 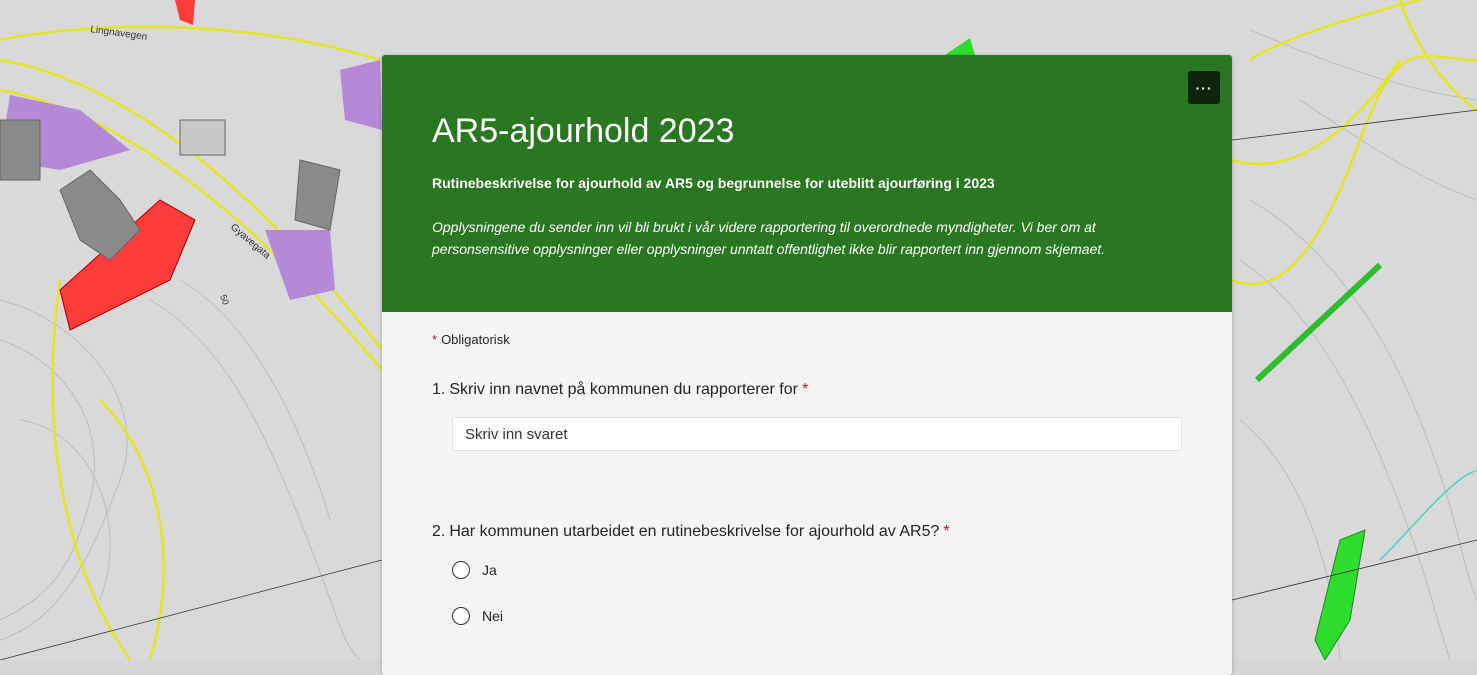 What do you see at coordinates (475, 339) in the screenshot?
I see `required-note-label: Obligatorisk` at bounding box center [475, 339].